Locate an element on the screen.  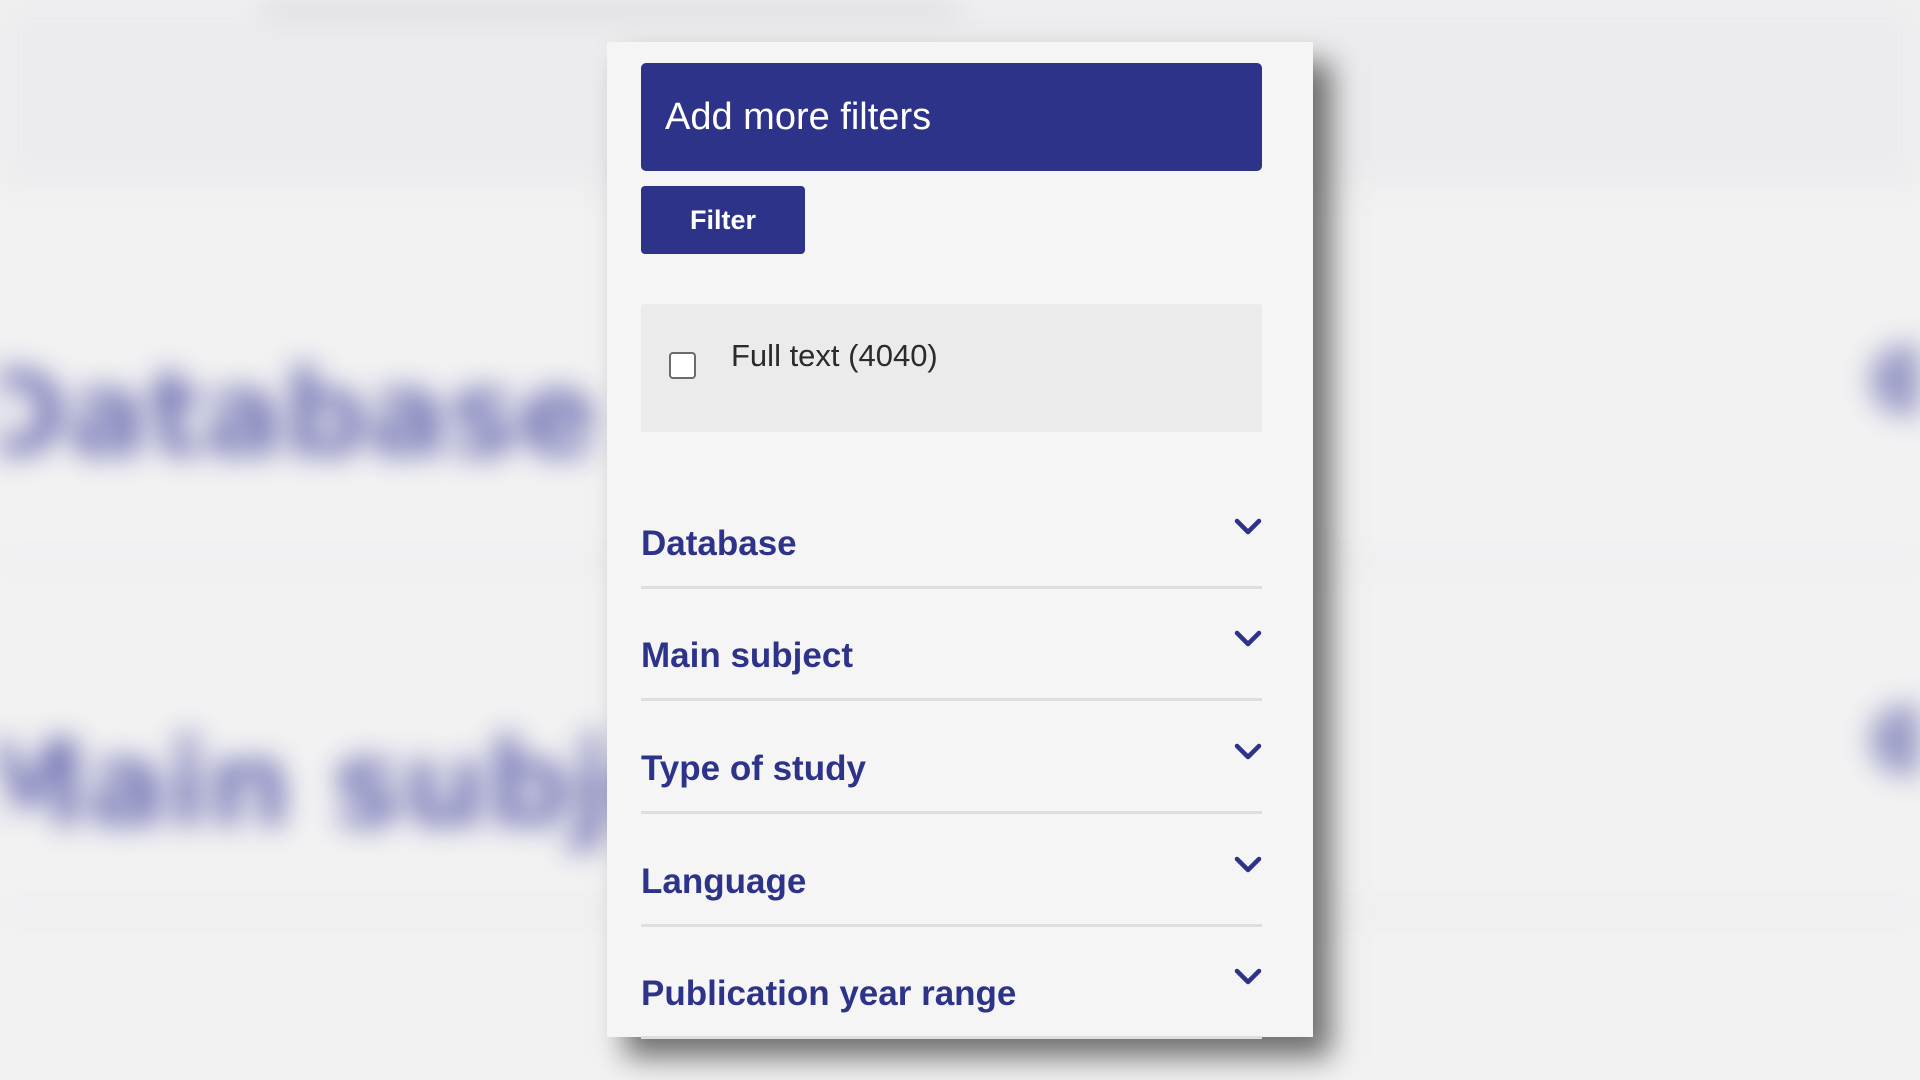
fulltext-filter: Full text (4040) is located at coordinates (951, 368).